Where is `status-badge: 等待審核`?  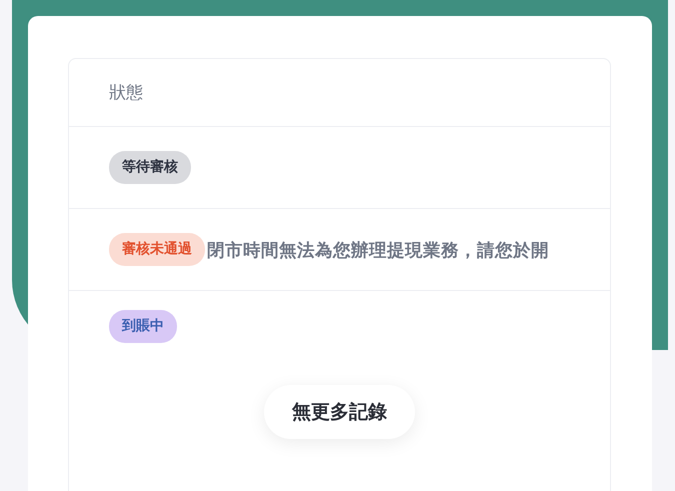 status-badge: 等待審核 is located at coordinates (150, 167).